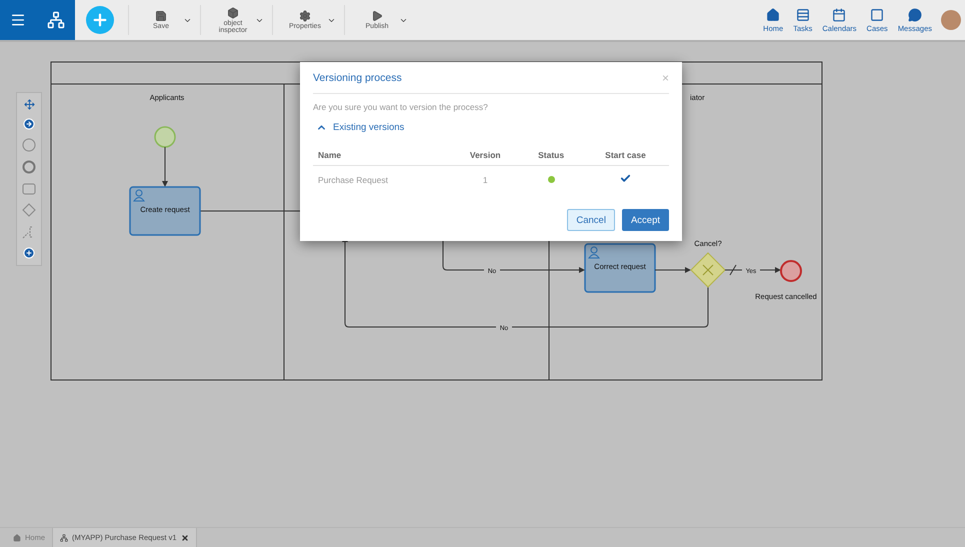 This screenshot has height=547, width=965. What do you see at coordinates (381, 179) in the screenshot?
I see `table-cell: Purchase Request` at bounding box center [381, 179].